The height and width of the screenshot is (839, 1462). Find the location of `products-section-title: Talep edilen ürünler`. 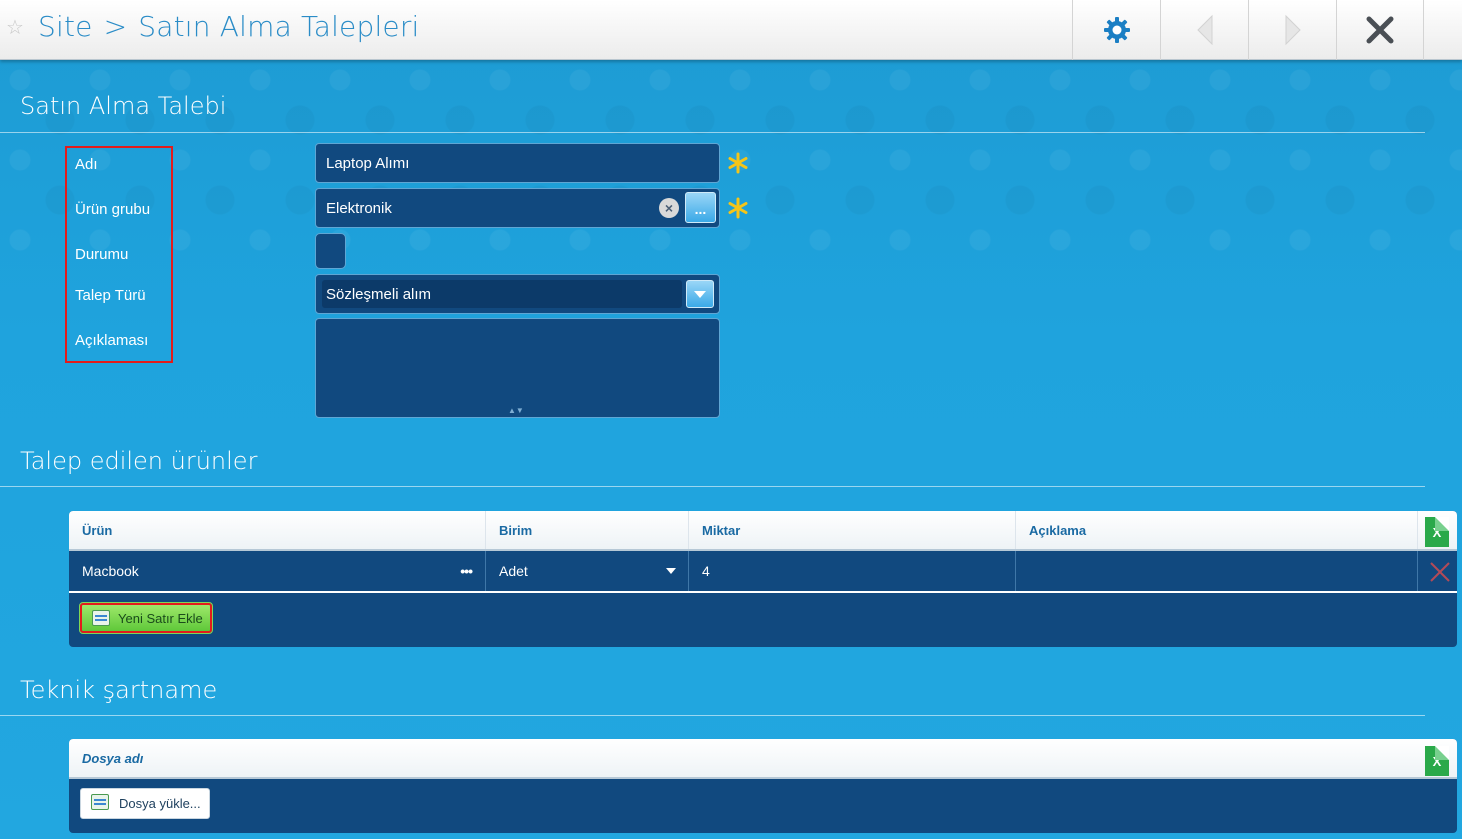

products-section-title: Talep edilen ürünler is located at coordinates (139, 461).